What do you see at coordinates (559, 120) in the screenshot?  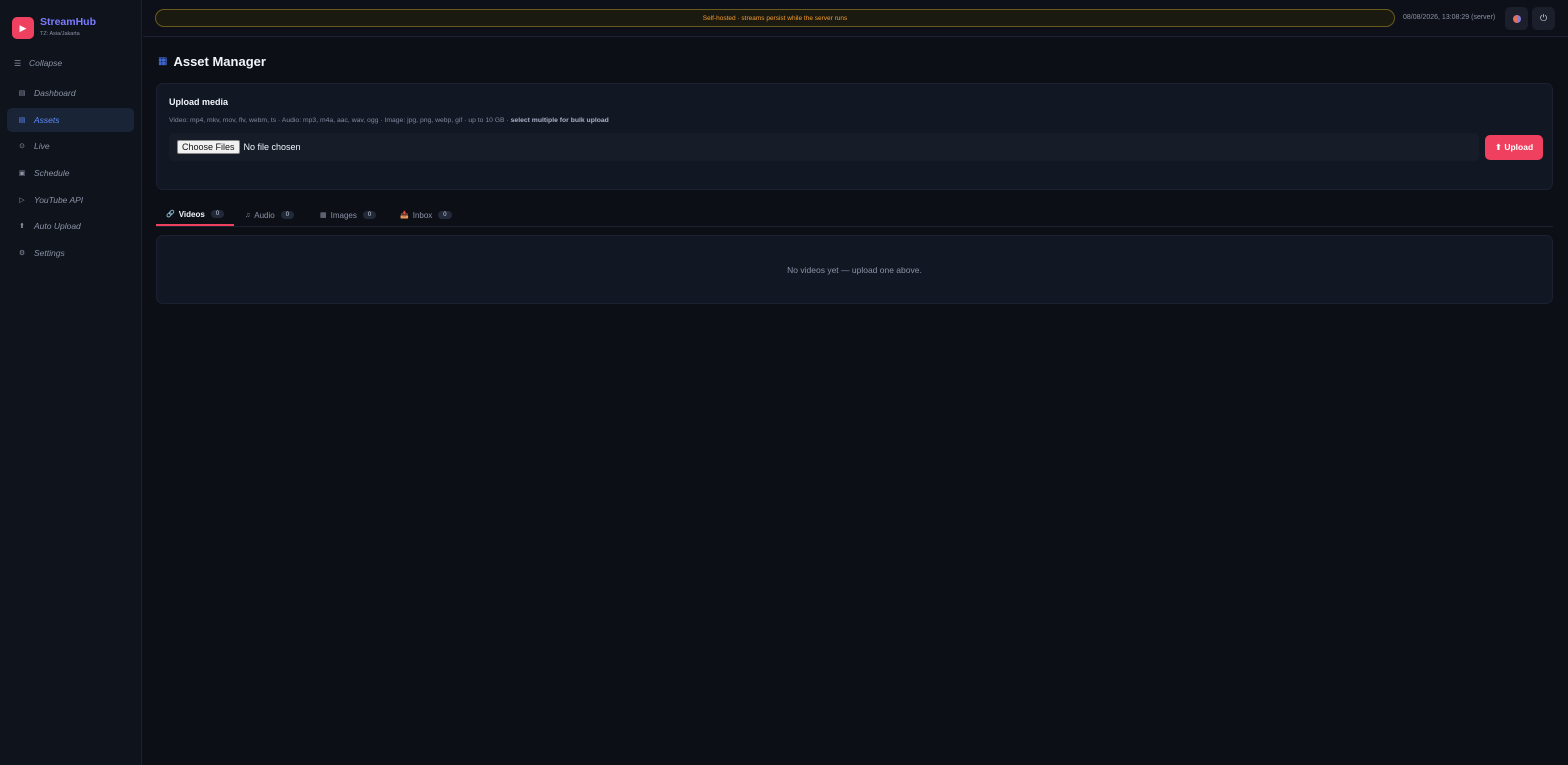 I see `upload-hint-bold: select multiple for bulk upload` at bounding box center [559, 120].